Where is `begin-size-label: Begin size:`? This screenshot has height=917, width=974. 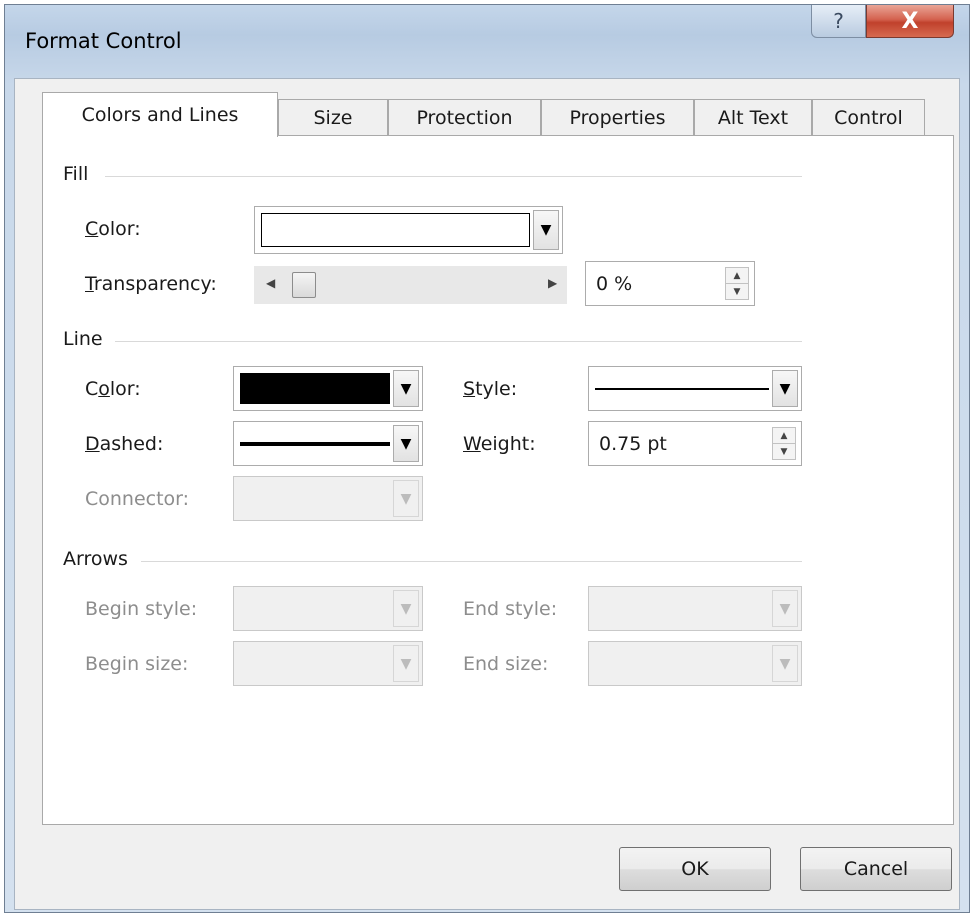 begin-size-label: Begin size: is located at coordinates (137, 664).